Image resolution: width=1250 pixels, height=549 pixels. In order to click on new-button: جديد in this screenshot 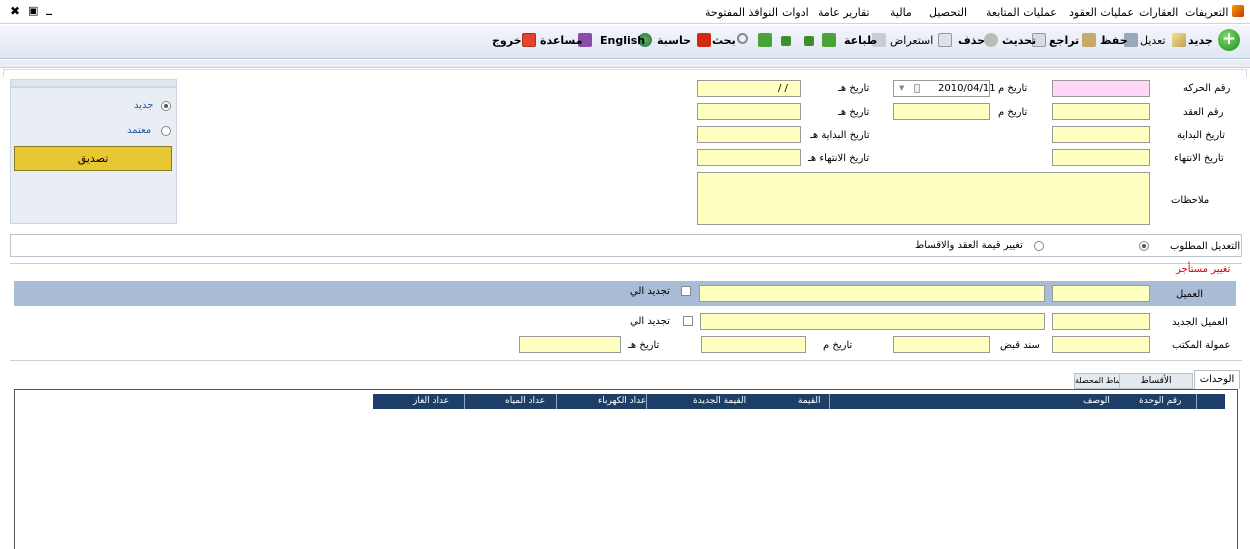, I will do `click(1200, 40)`.